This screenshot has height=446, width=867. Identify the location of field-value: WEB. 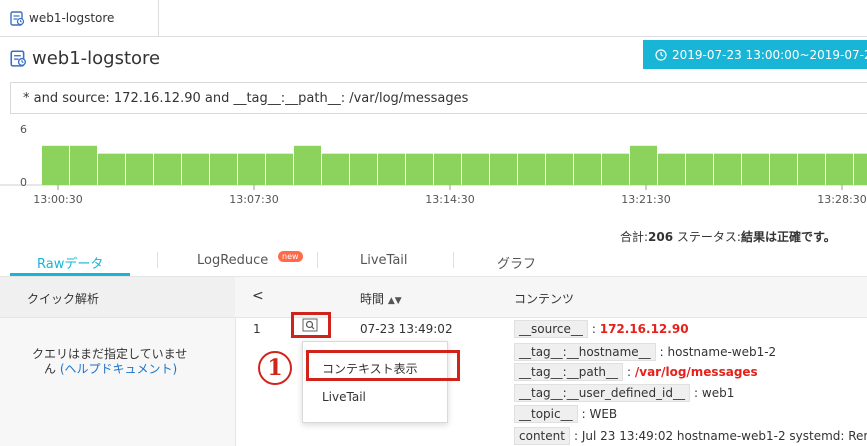
(603, 414).